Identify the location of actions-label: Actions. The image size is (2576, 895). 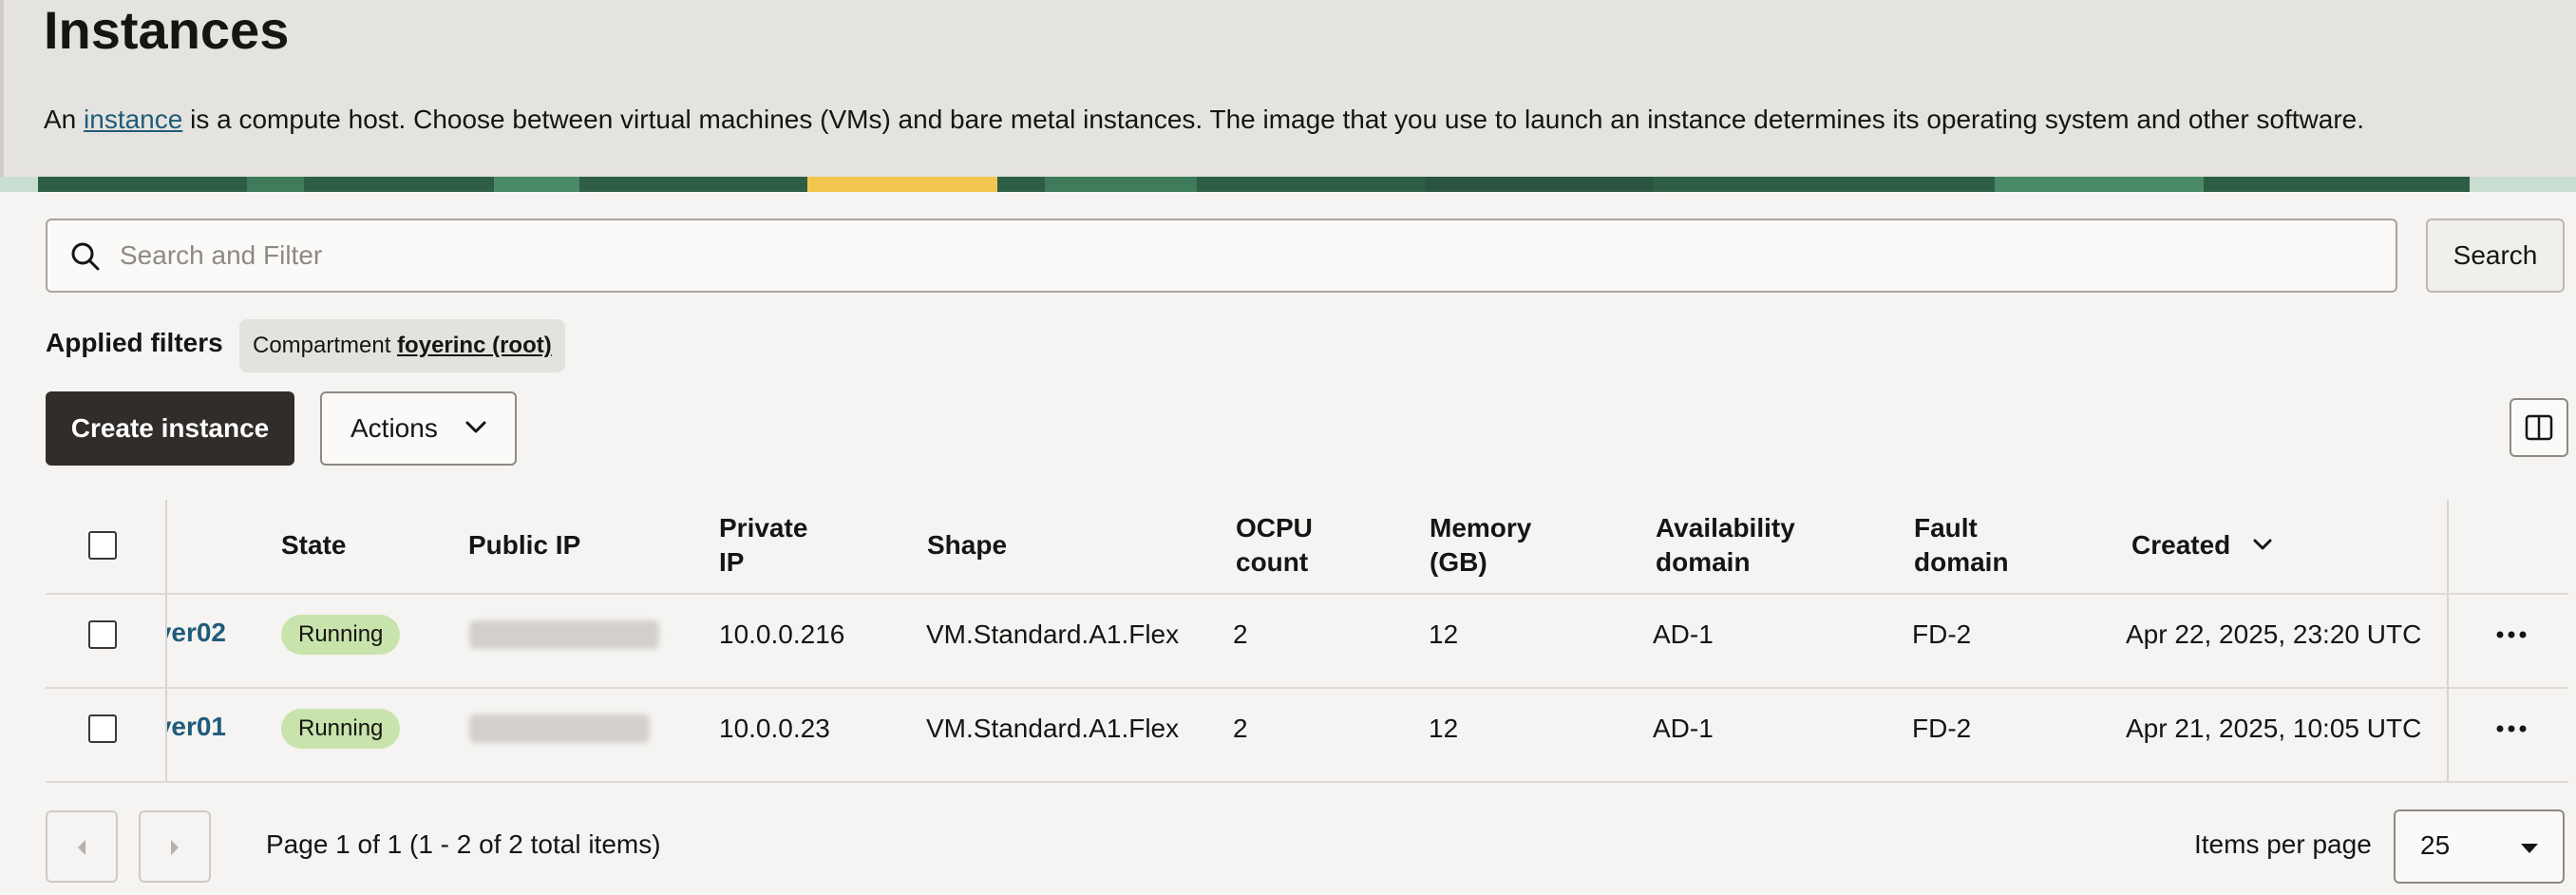
(394, 428).